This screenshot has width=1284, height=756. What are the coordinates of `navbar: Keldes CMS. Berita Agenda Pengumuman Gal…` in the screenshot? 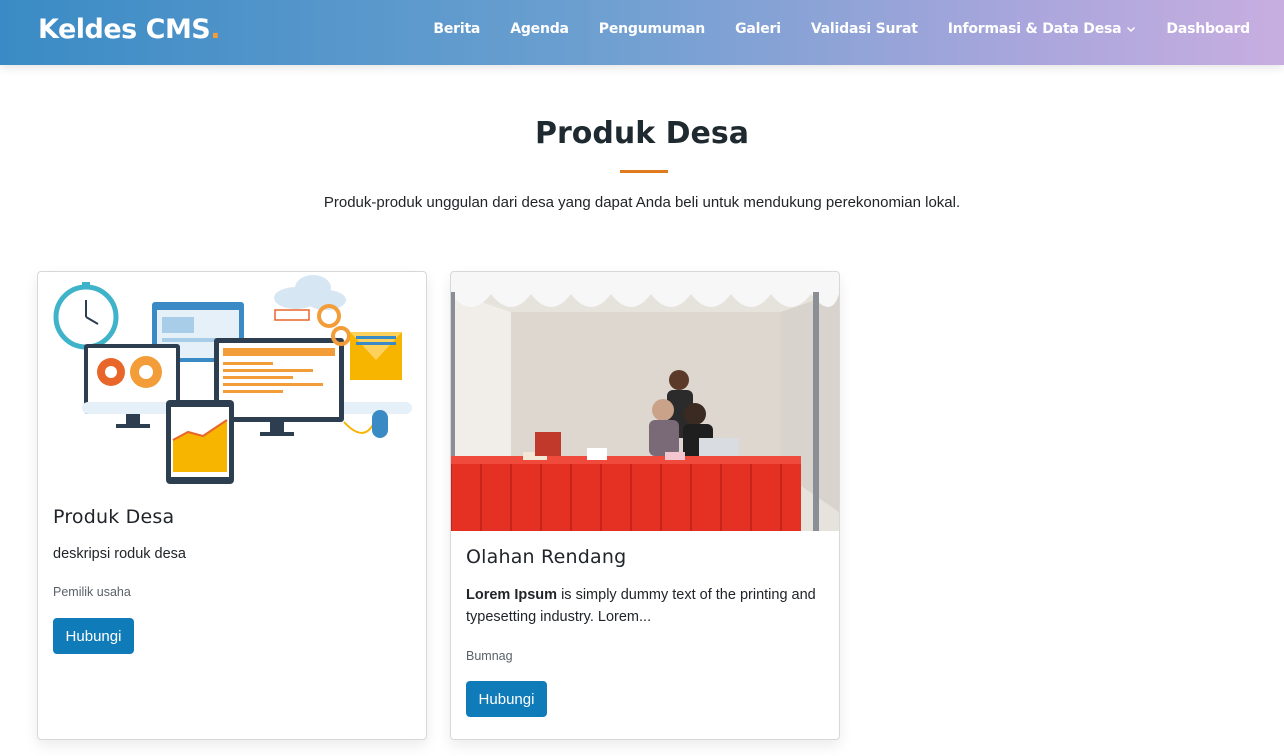 It's located at (642, 32).